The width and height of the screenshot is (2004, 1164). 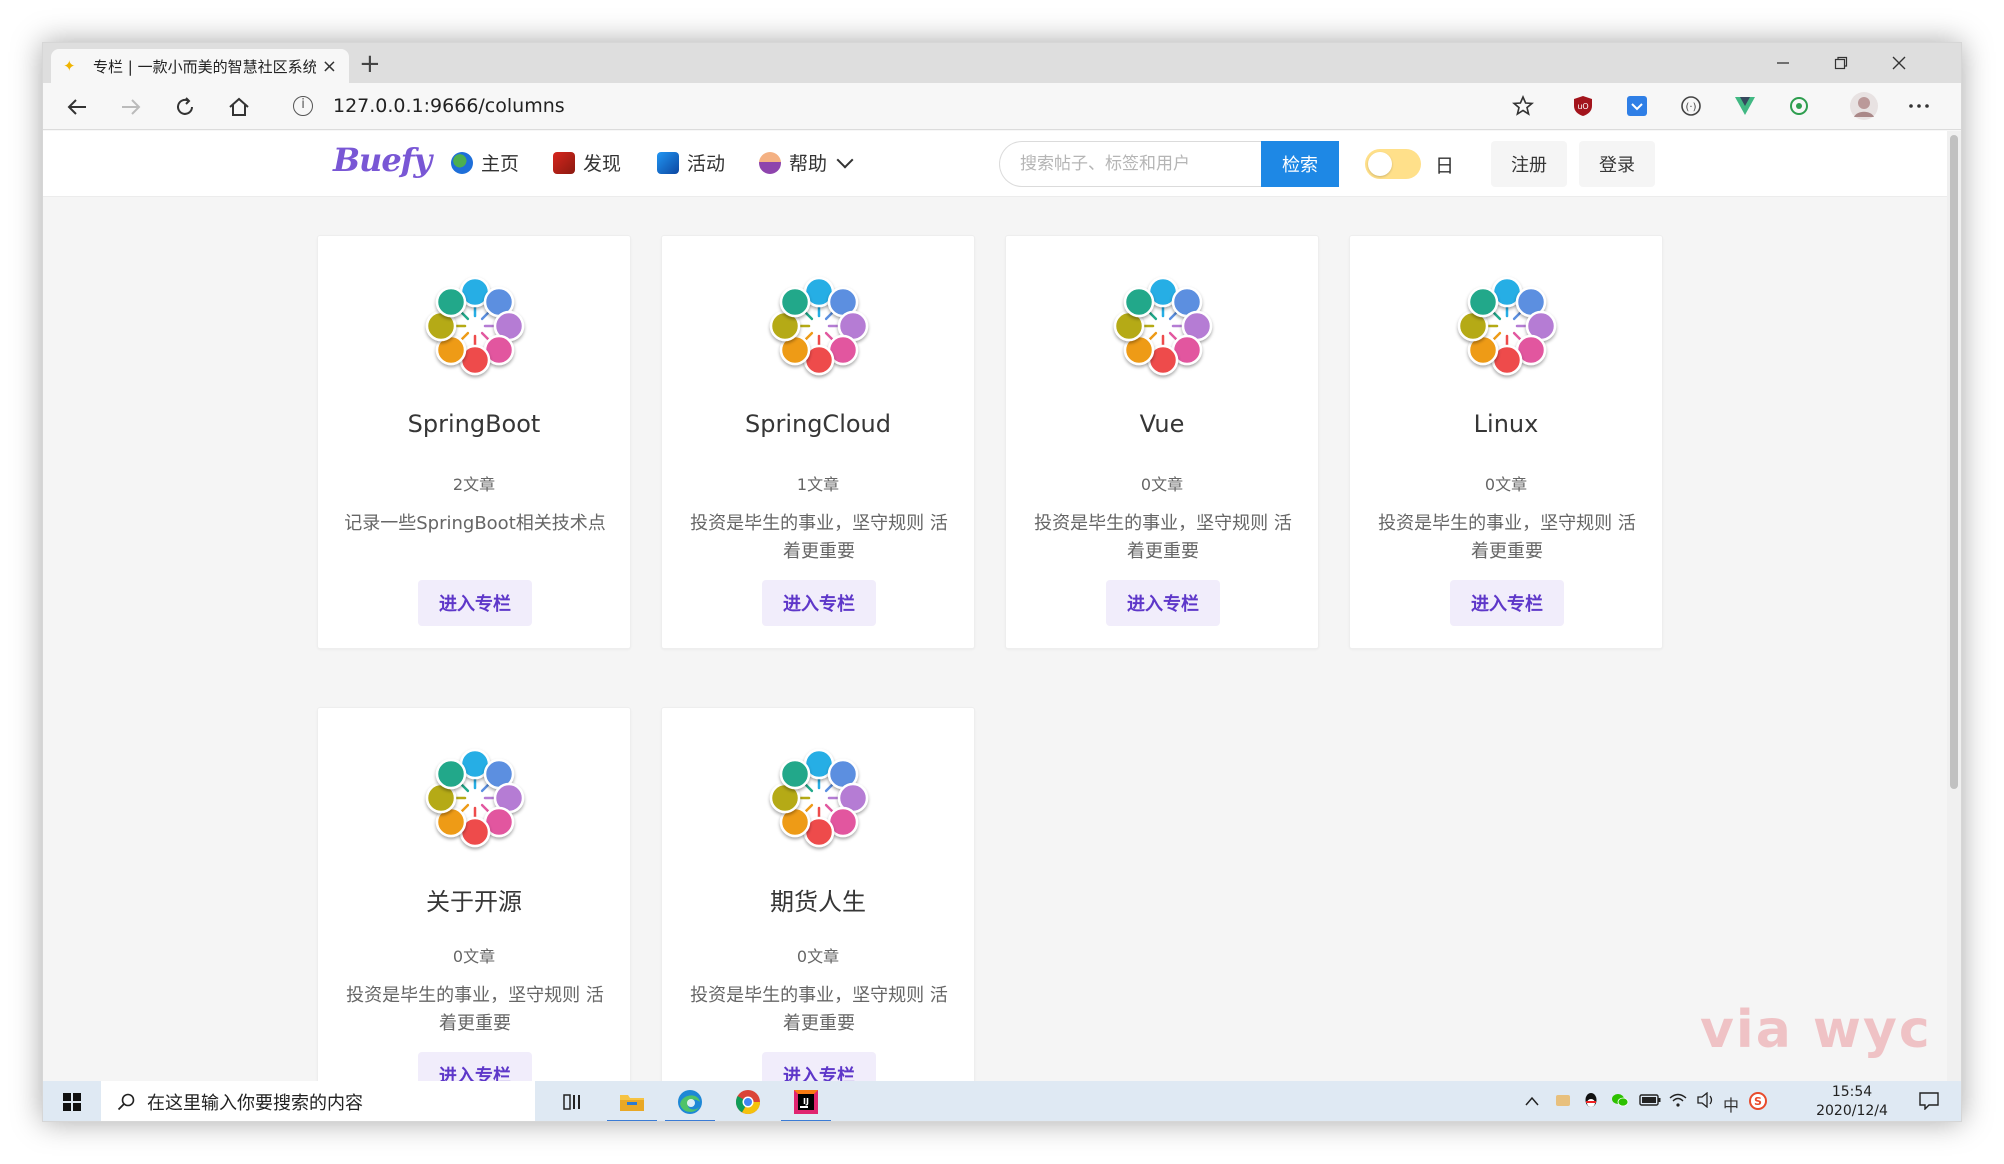 I want to click on nav-activity: 活动, so click(x=691, y=162).